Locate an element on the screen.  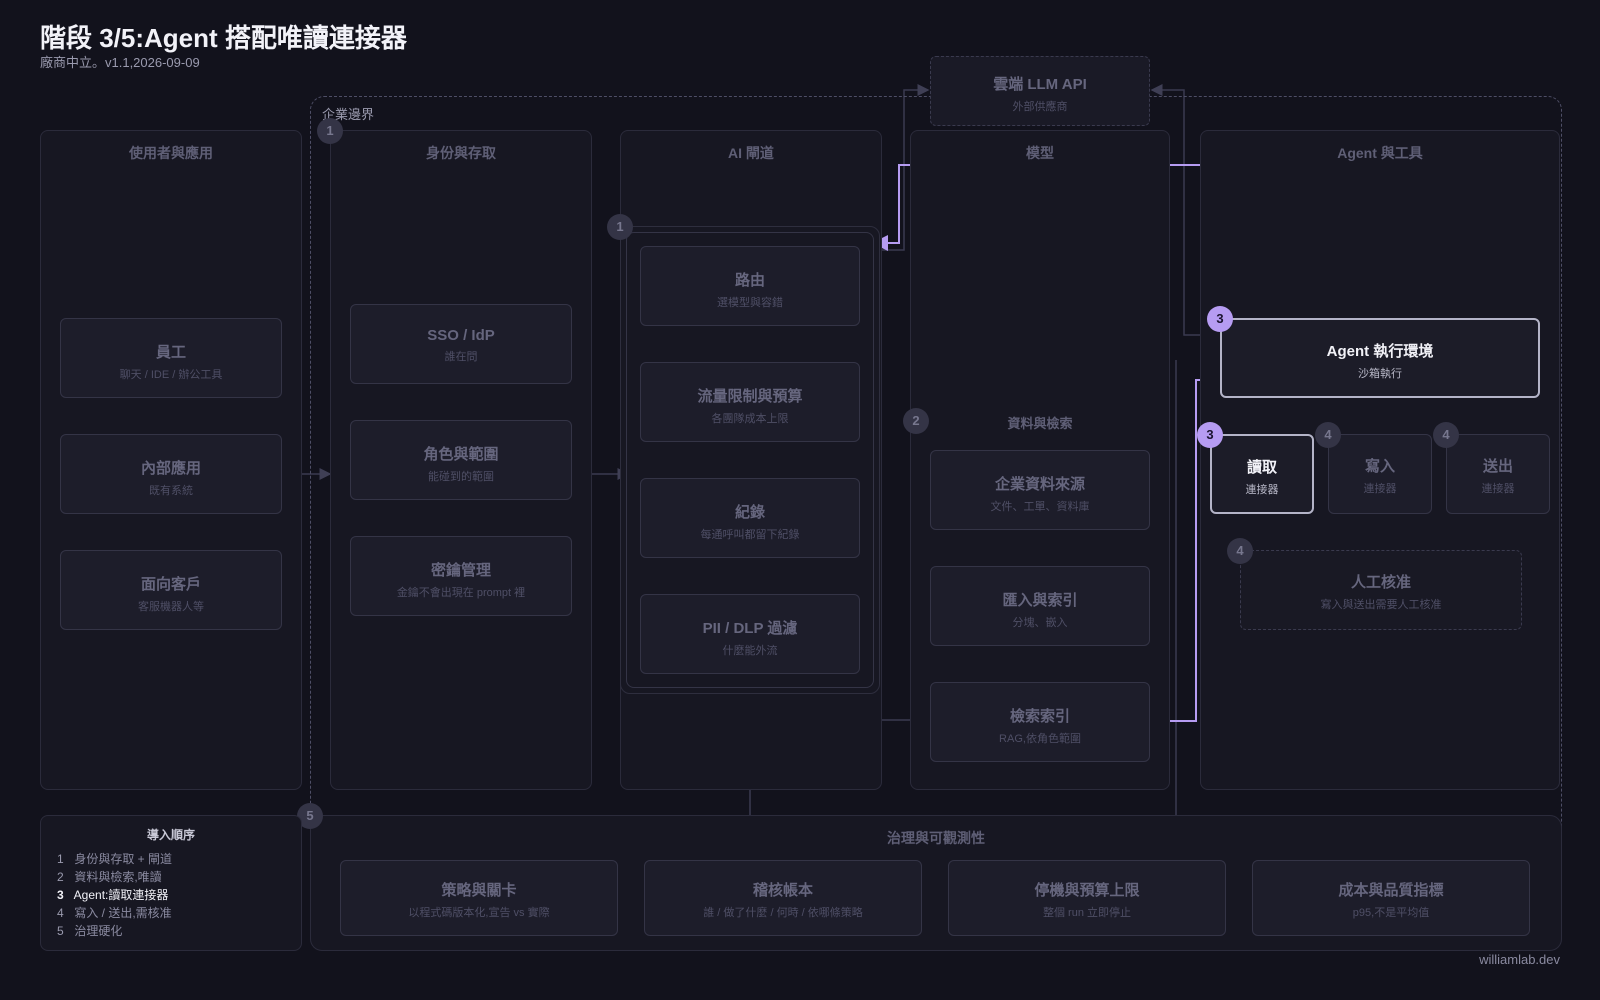
kill-switch-box: 停機與預算上限 整個 run 立即停止 is located at coordinates (1087, 898).